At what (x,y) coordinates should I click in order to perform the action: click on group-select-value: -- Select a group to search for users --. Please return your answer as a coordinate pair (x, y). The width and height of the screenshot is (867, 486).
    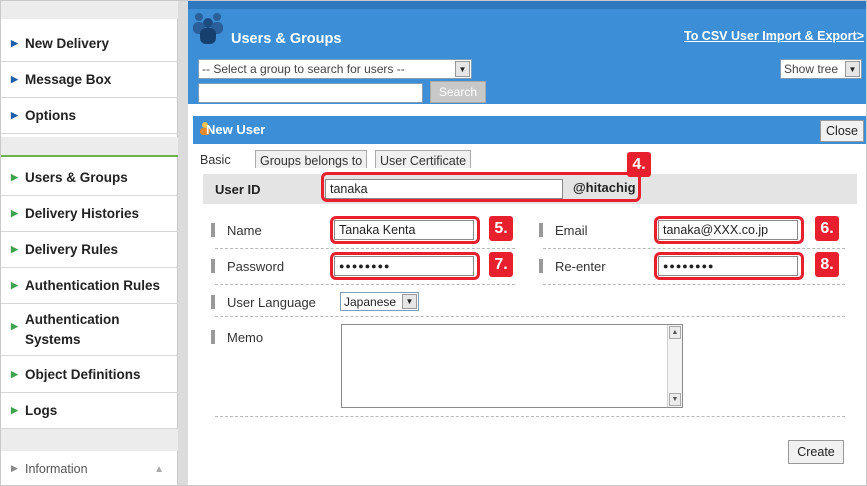
    Looking at the image, I should click on (303, 69).